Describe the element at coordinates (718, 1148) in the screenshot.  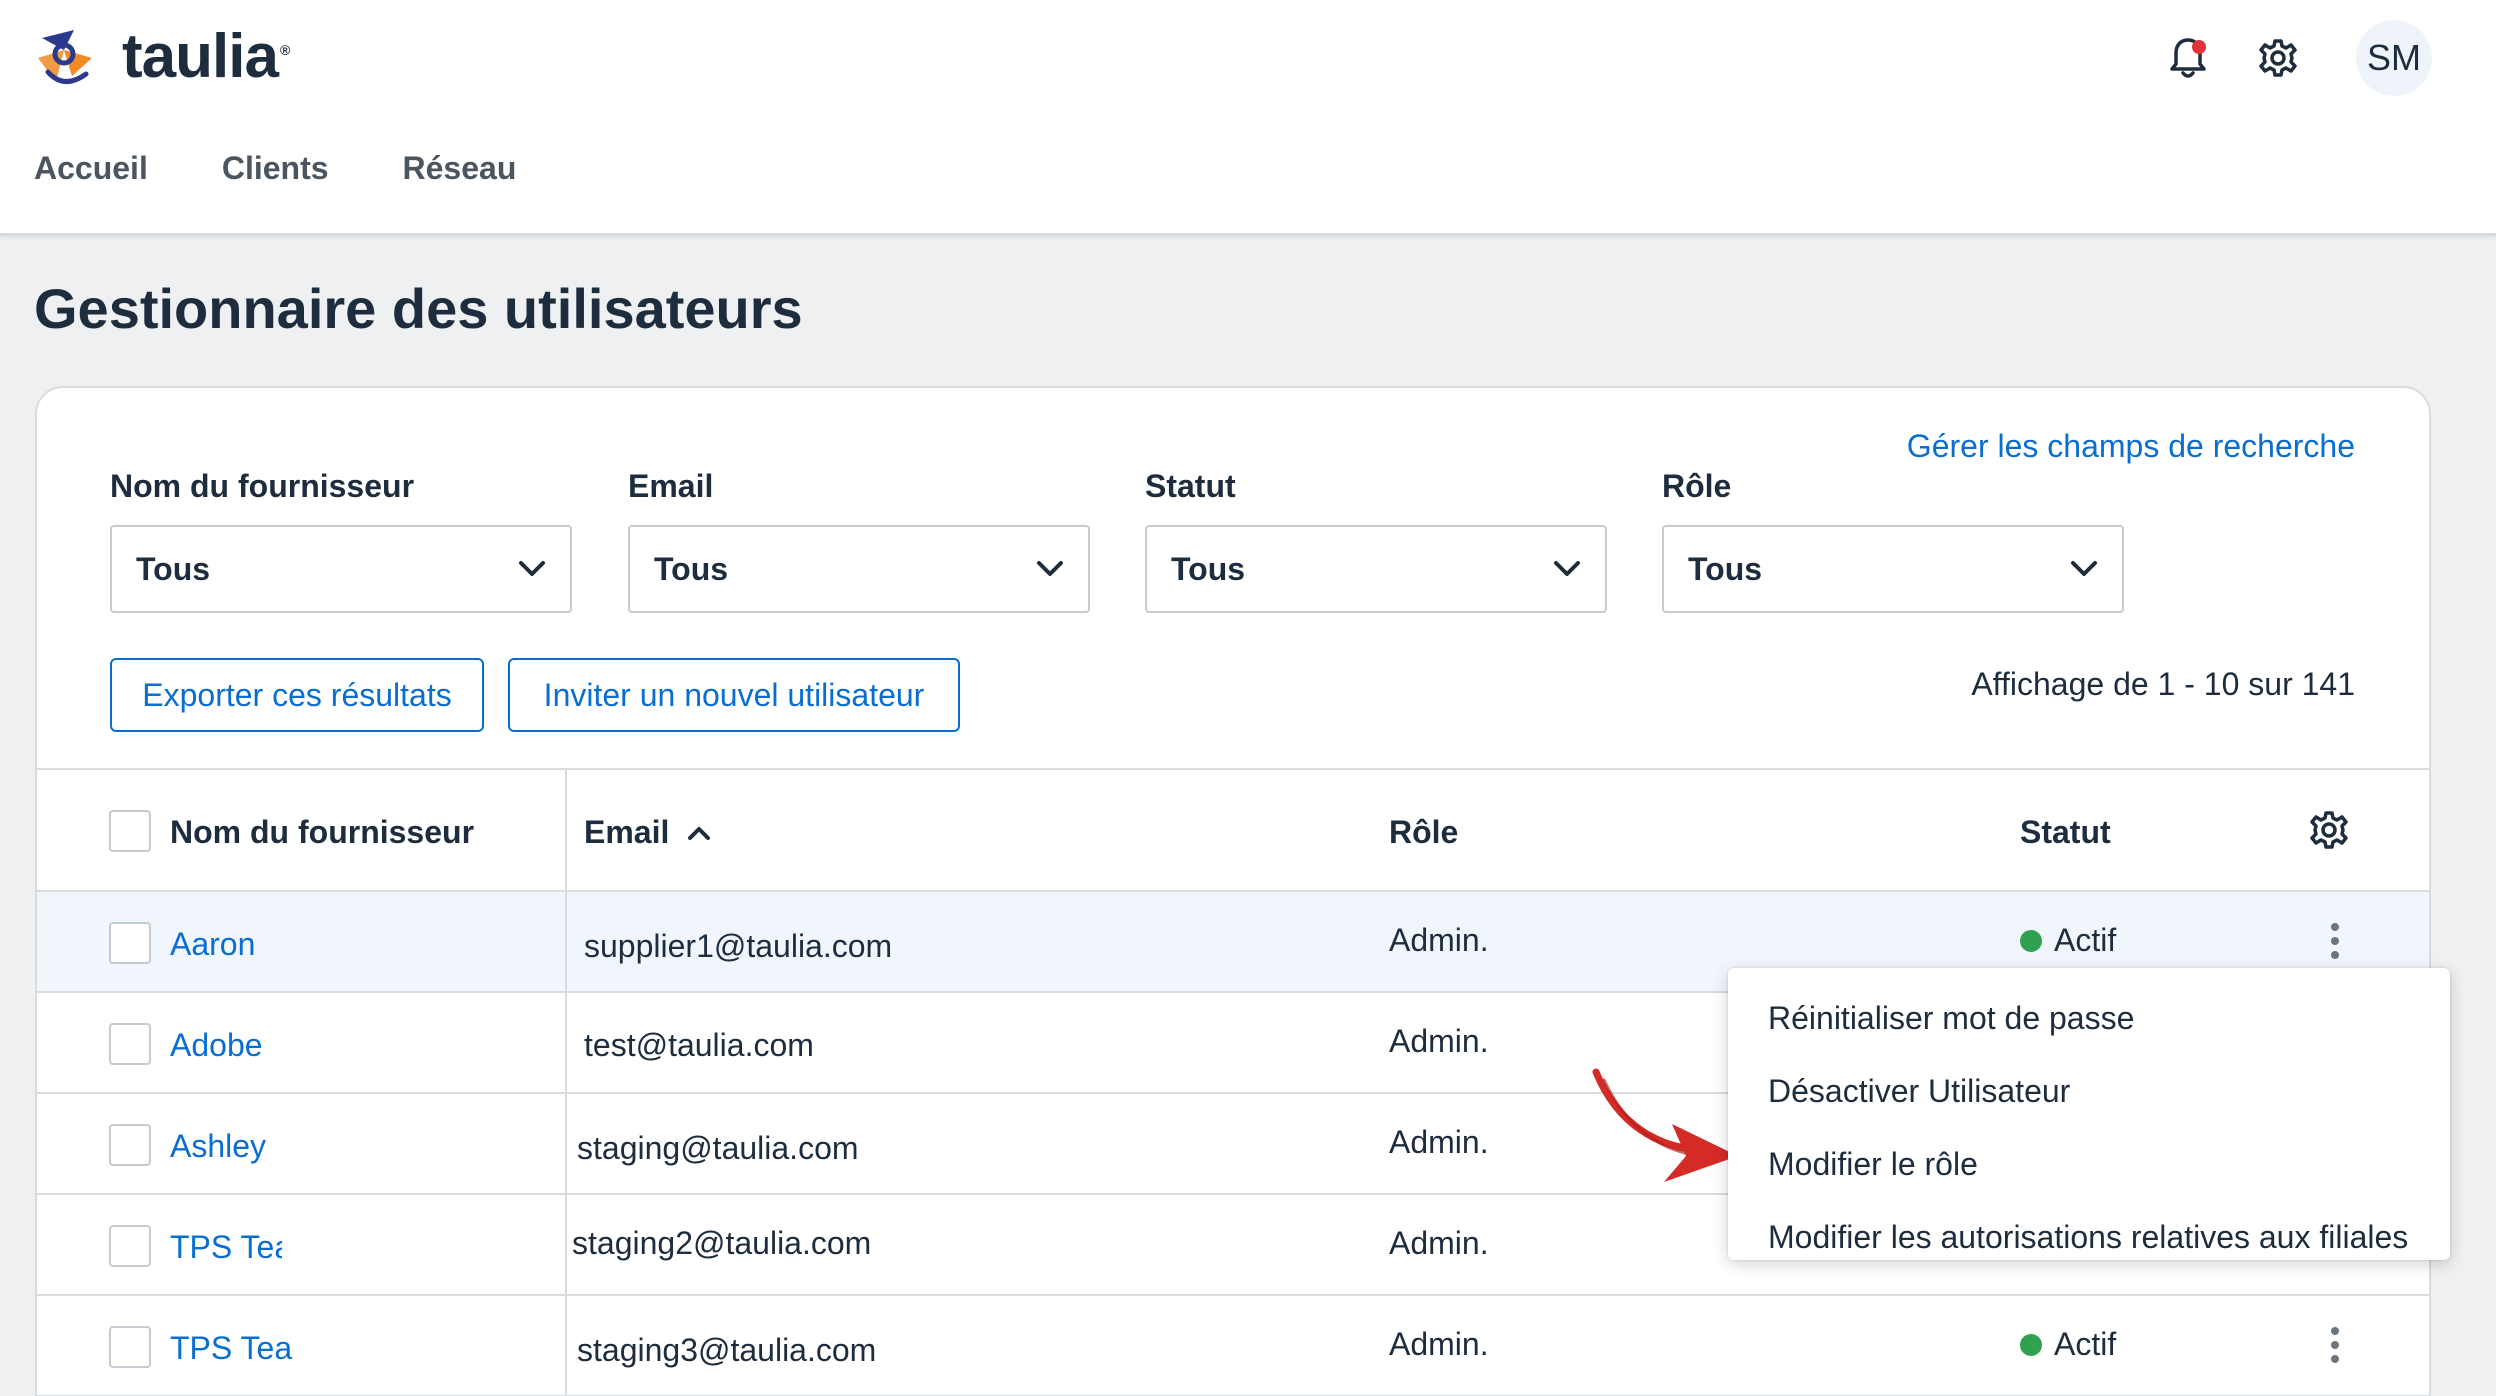
I see `email-cell: staging@taulia.com` at that location.